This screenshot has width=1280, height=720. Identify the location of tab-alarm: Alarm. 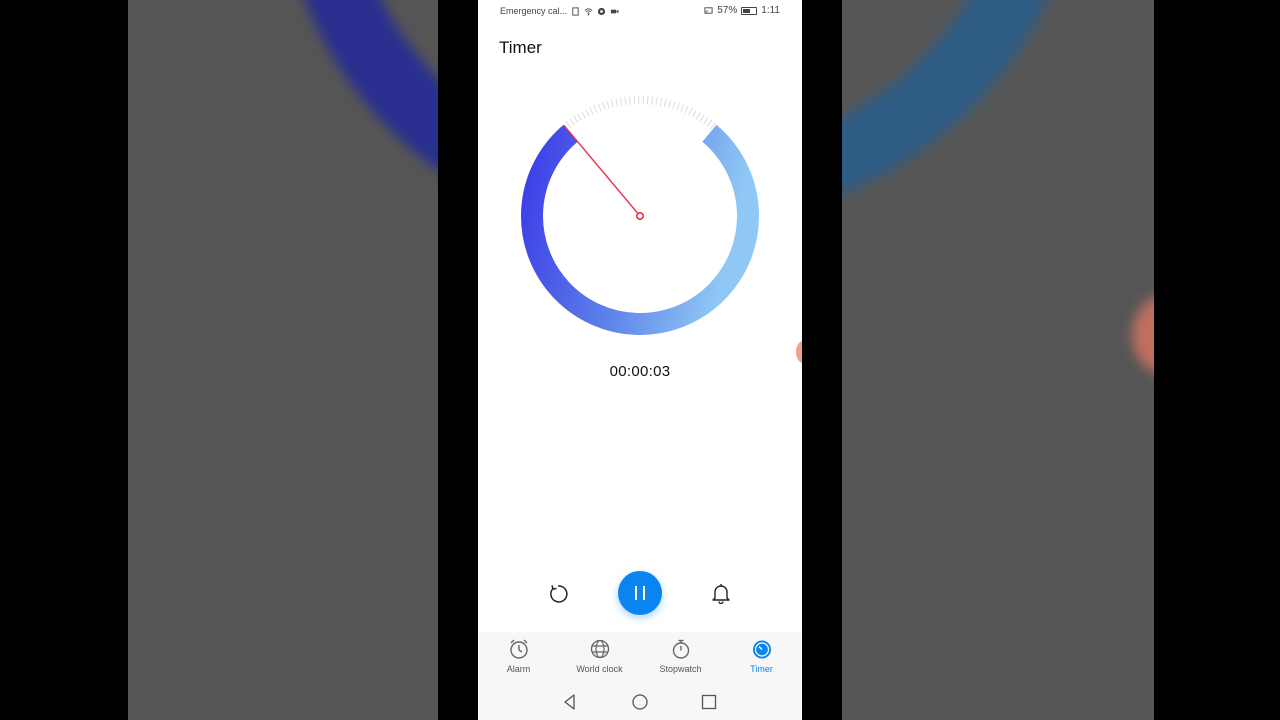
(518, 656).